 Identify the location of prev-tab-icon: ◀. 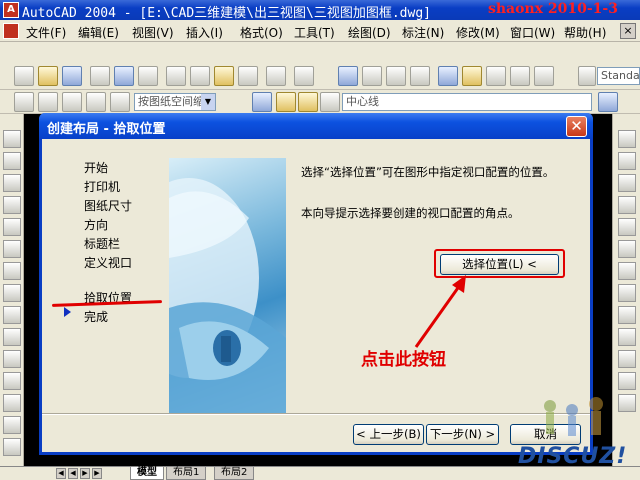
(73, 473).